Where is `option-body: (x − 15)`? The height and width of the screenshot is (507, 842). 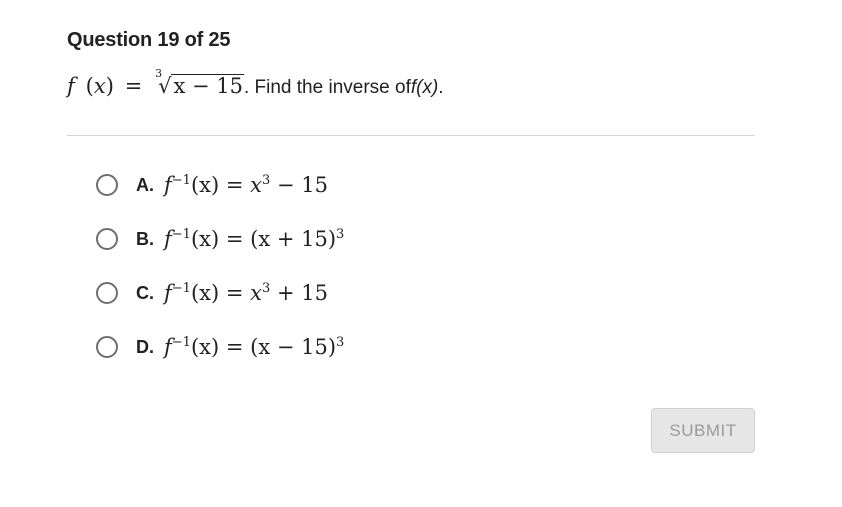
option-body: (x − 15) is located at coordinates (293, 347).